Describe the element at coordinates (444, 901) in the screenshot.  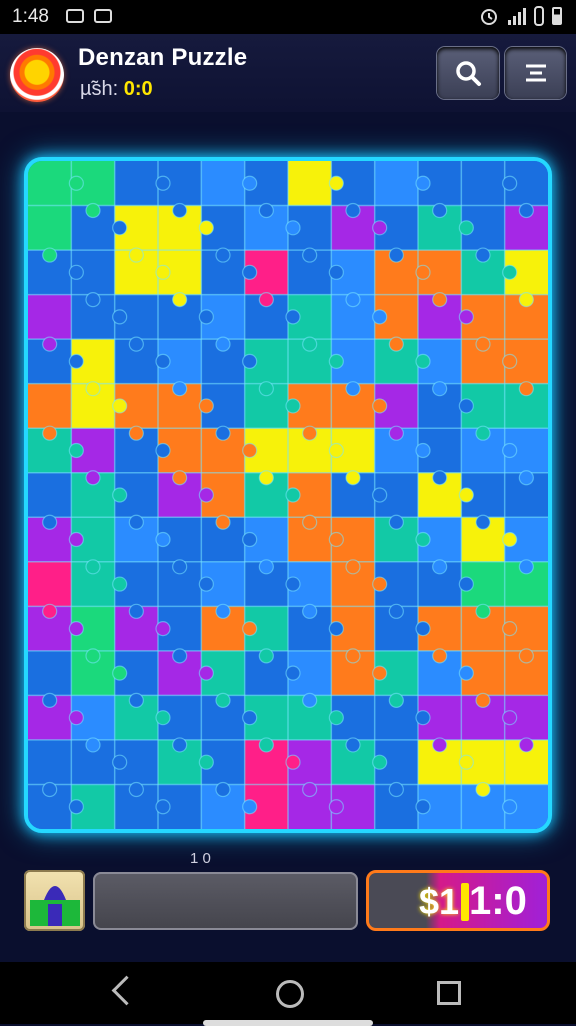
I see `timer-icon-text: $1` at that location.